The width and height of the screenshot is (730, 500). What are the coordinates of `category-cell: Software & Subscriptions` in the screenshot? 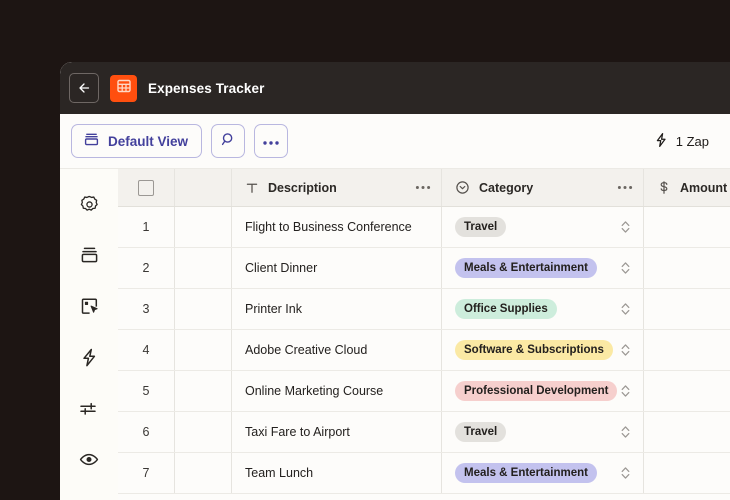 It's located at (543, 350).